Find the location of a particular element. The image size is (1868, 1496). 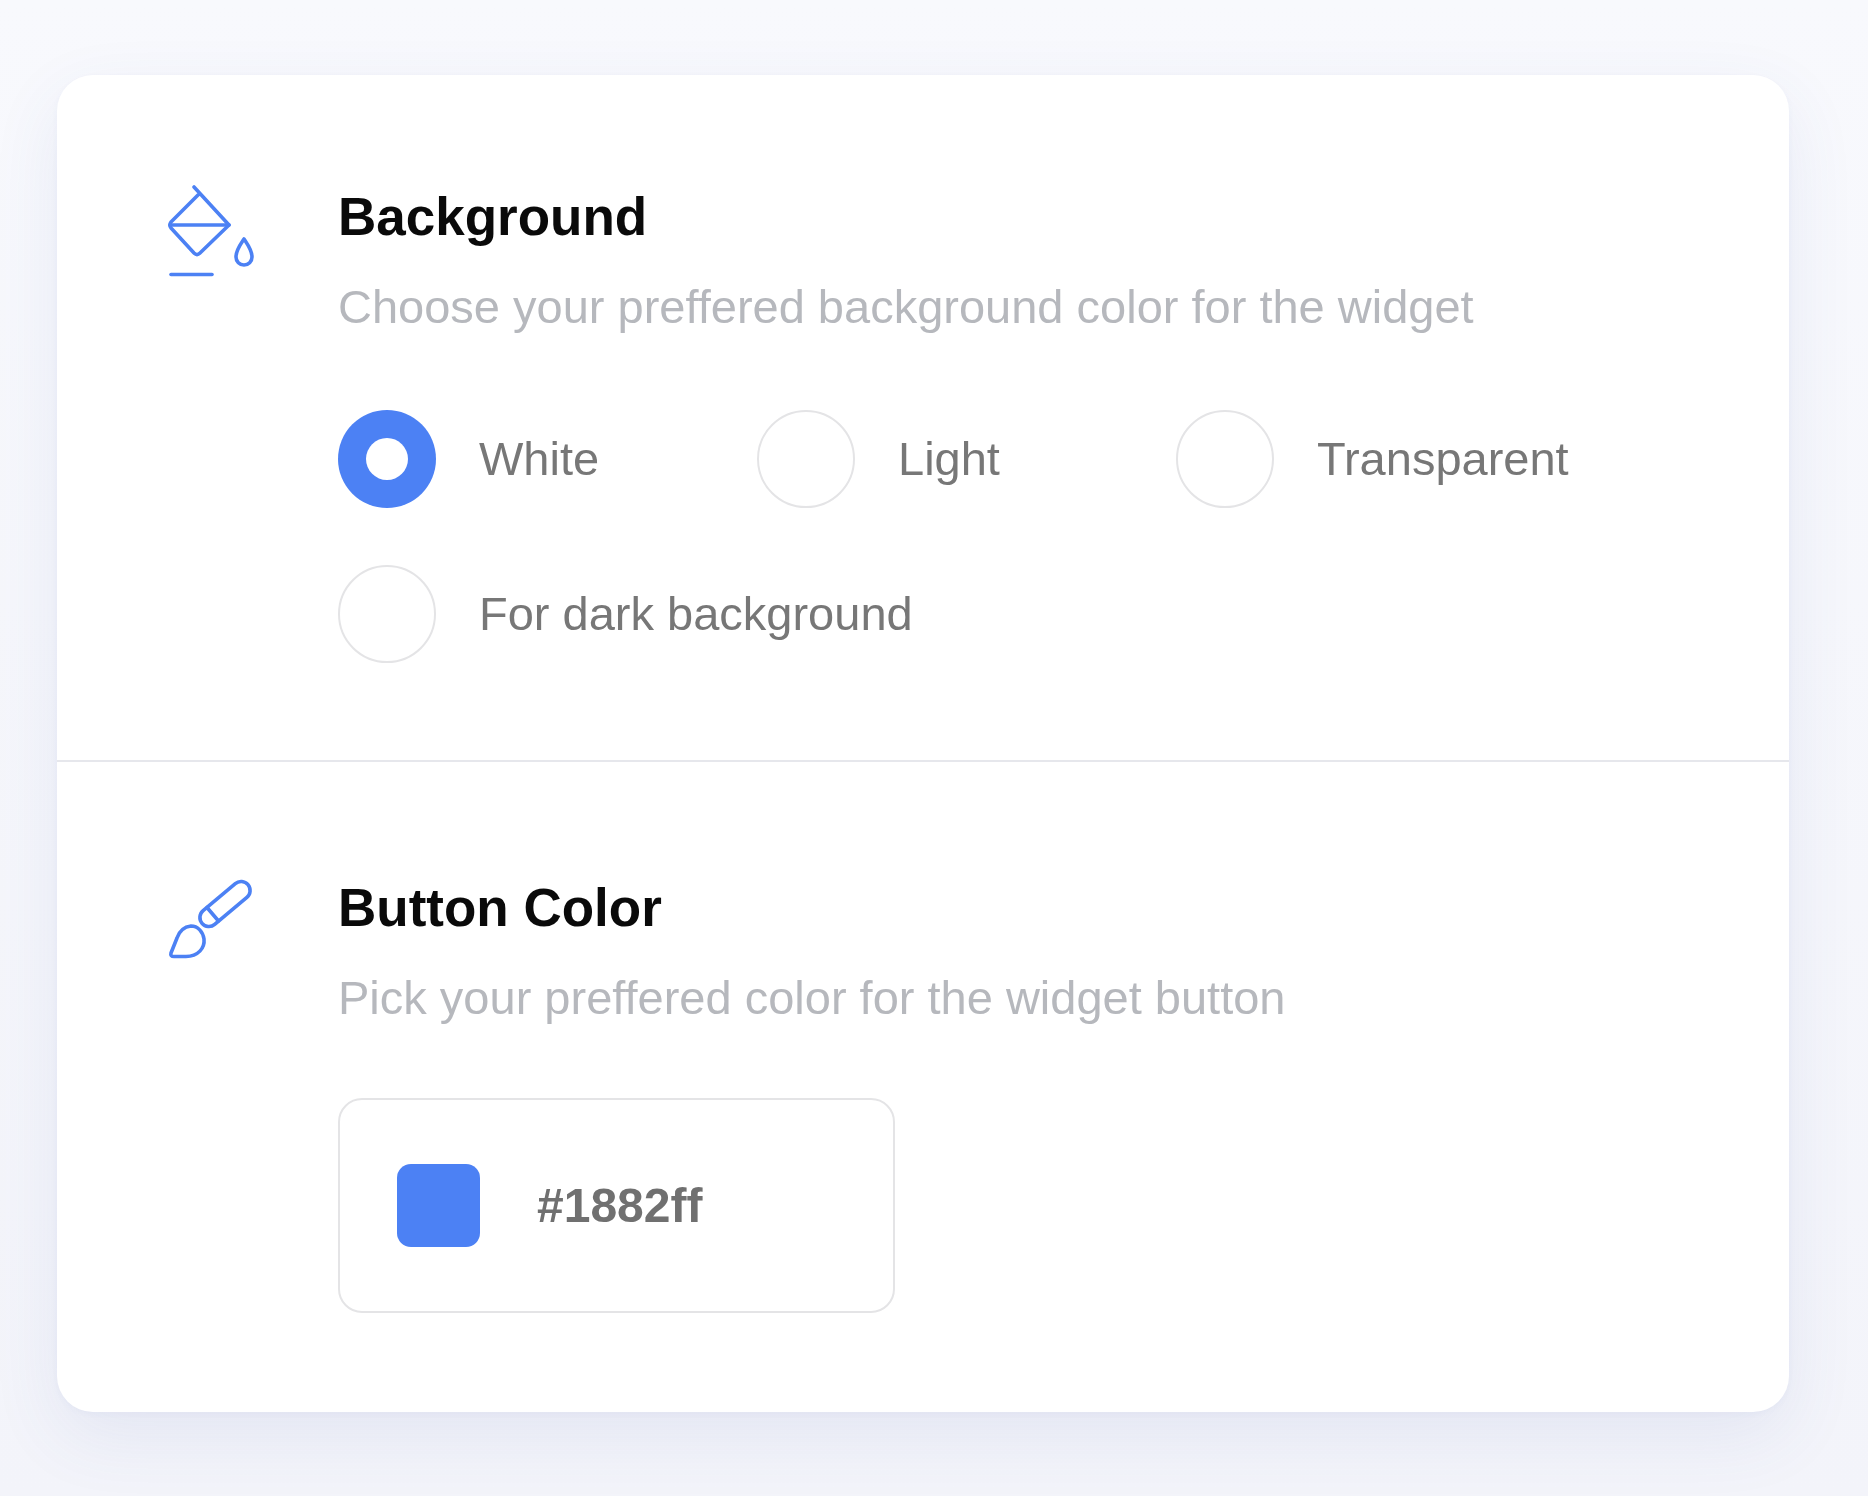

section-title: Button Color is located at coordinates (500, 908).